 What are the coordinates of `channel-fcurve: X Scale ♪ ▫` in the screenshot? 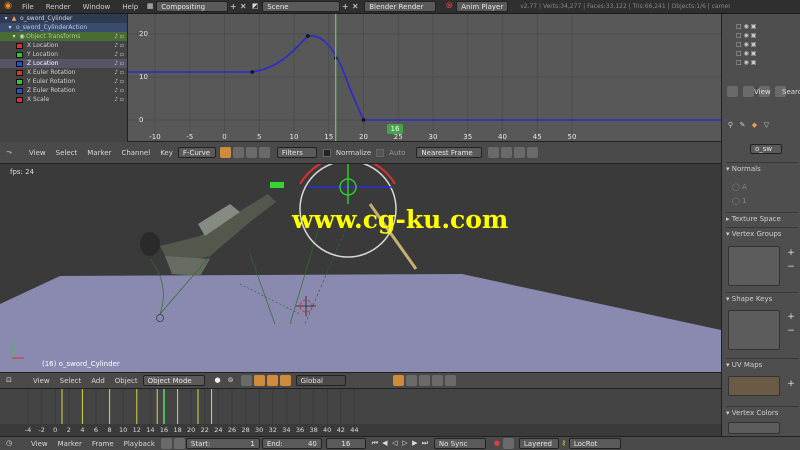 It's located at (63, 99).